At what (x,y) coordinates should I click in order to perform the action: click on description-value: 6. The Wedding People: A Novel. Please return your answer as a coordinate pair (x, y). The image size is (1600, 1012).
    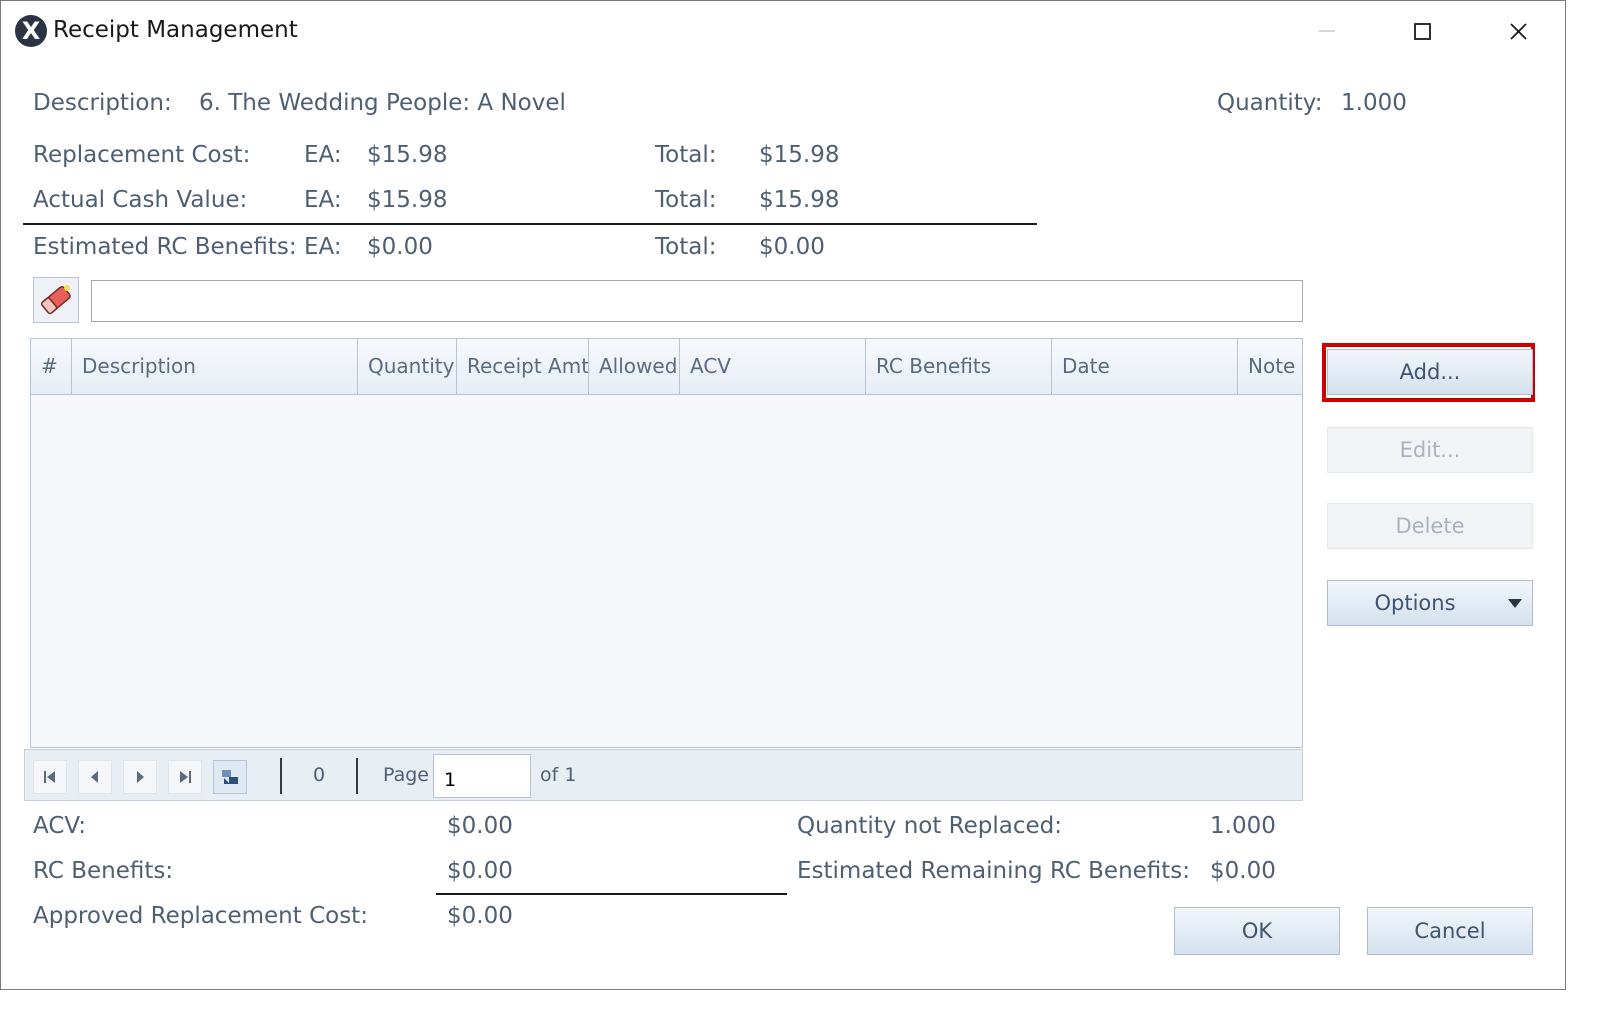
    Looking at the image, I should click on (382, 103).